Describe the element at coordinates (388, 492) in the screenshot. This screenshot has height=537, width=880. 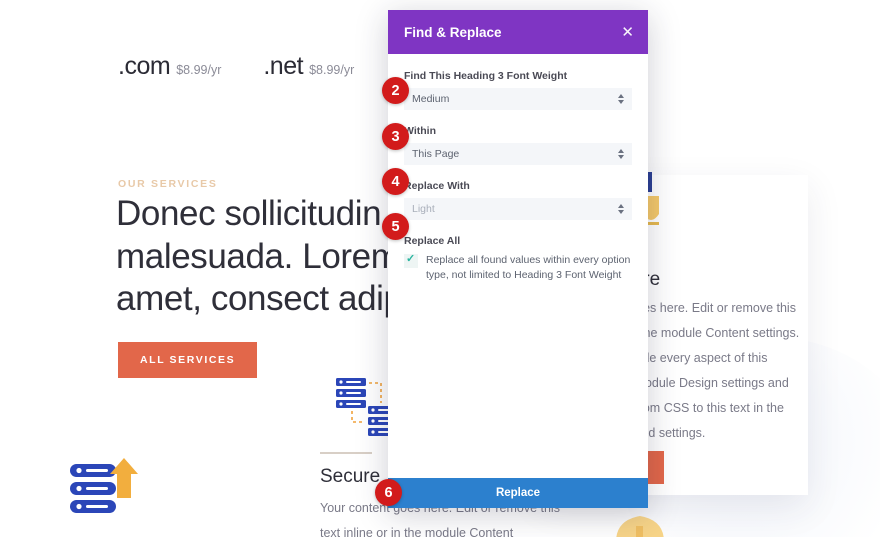
I see `step-badge-6: 6` at that location.